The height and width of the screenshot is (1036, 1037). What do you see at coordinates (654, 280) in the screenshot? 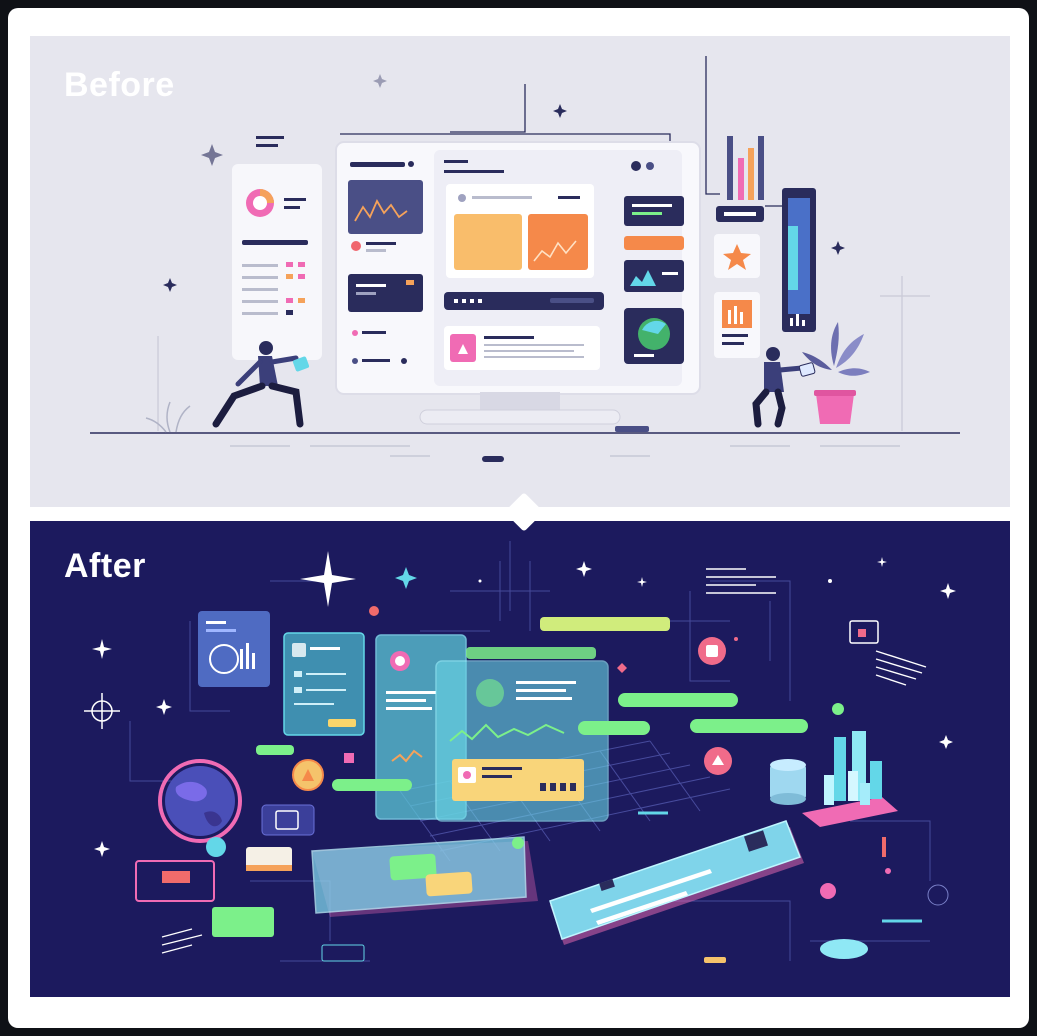
I see `right-cards` at bounding box center [654, 280].